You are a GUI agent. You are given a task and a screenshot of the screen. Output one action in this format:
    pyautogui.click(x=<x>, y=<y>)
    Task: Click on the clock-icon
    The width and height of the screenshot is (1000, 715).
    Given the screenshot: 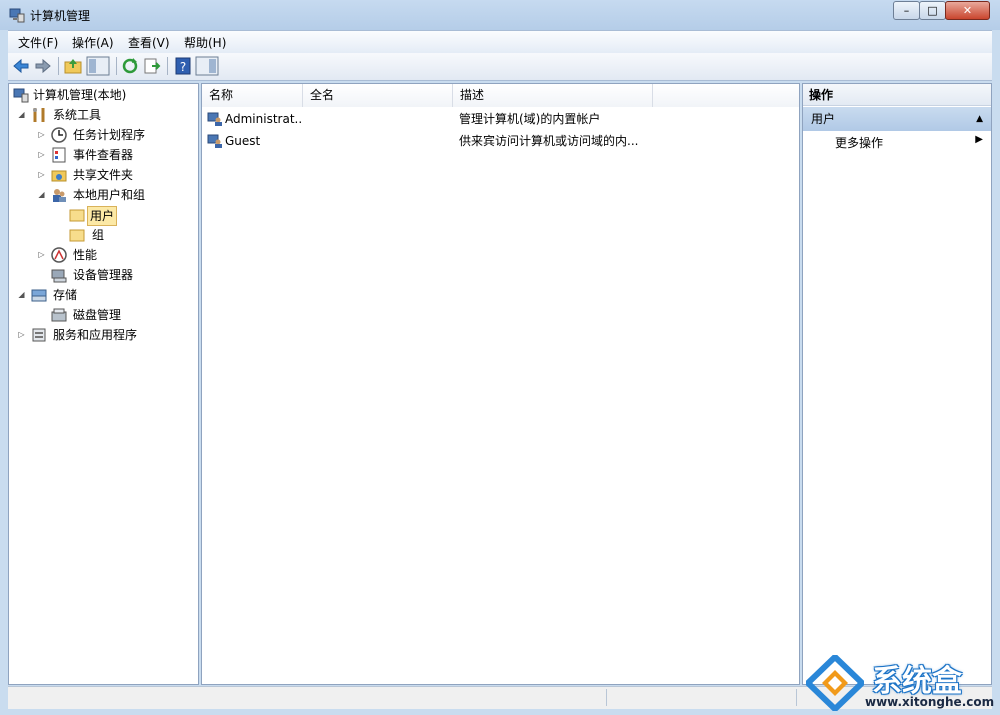 What is the action you would take?
    pyautogui.click(x=59, y=135)
    